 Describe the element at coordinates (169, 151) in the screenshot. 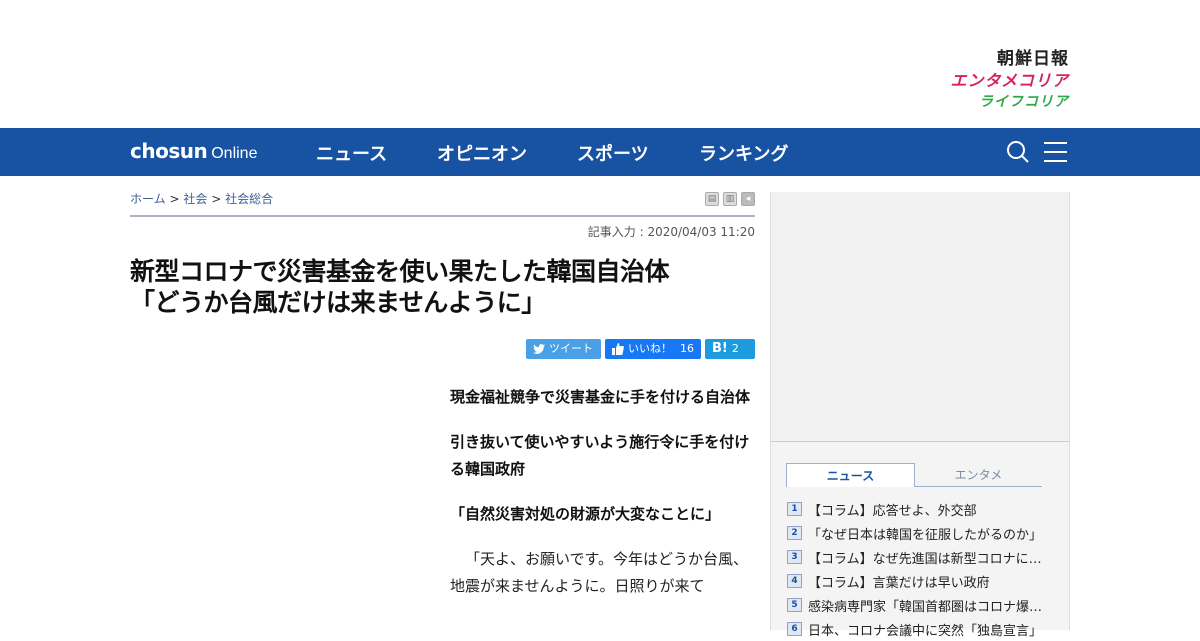

I see `site-logo-bold: chosun` at that location.